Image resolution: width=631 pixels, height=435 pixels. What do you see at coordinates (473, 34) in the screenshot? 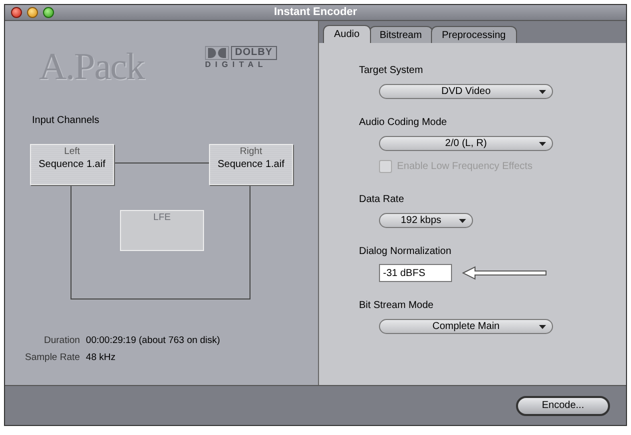
I see `tab: Preprocessing` at bounding box center [473, 34].